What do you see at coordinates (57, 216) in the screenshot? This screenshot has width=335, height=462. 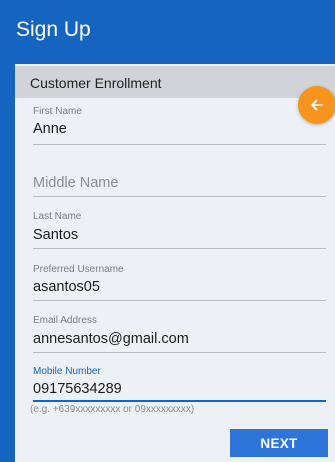 I see `last-name-label: Last Name` at bounding box center [57, 216].